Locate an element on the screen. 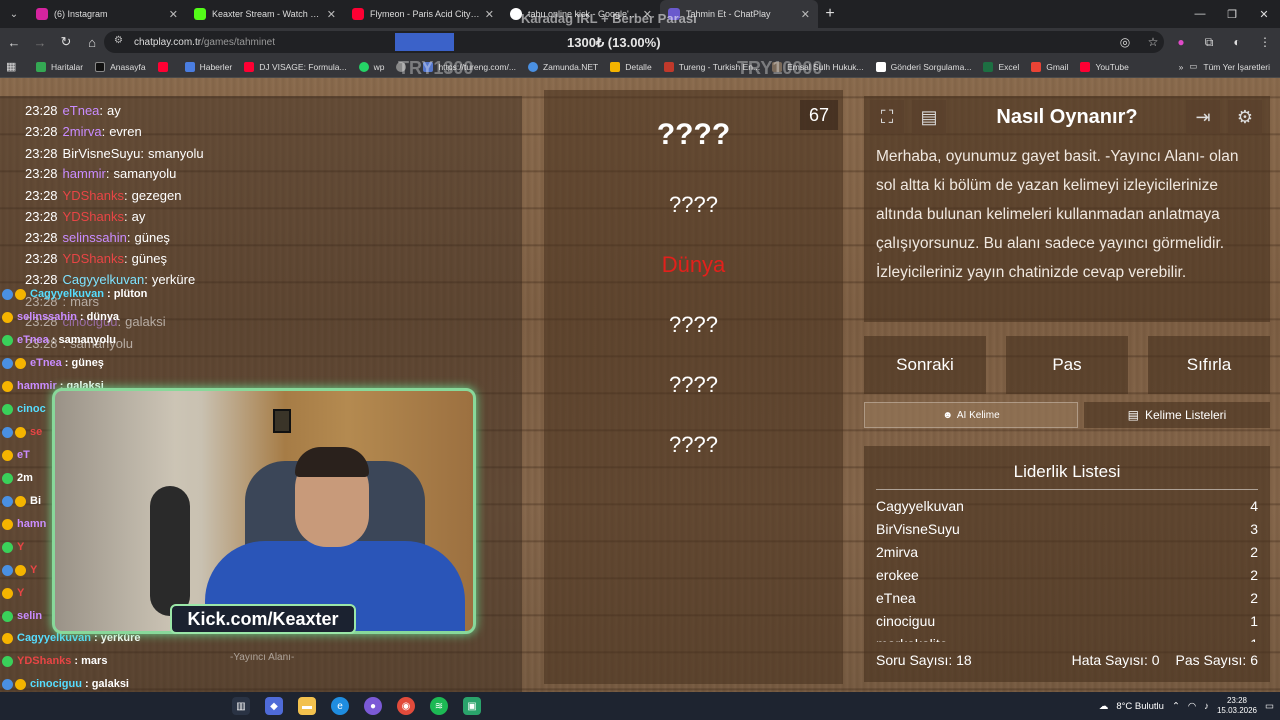 This screenshot has width=1280, height=720. bookmark-item: Excel is located at coordinates (1001, 66).